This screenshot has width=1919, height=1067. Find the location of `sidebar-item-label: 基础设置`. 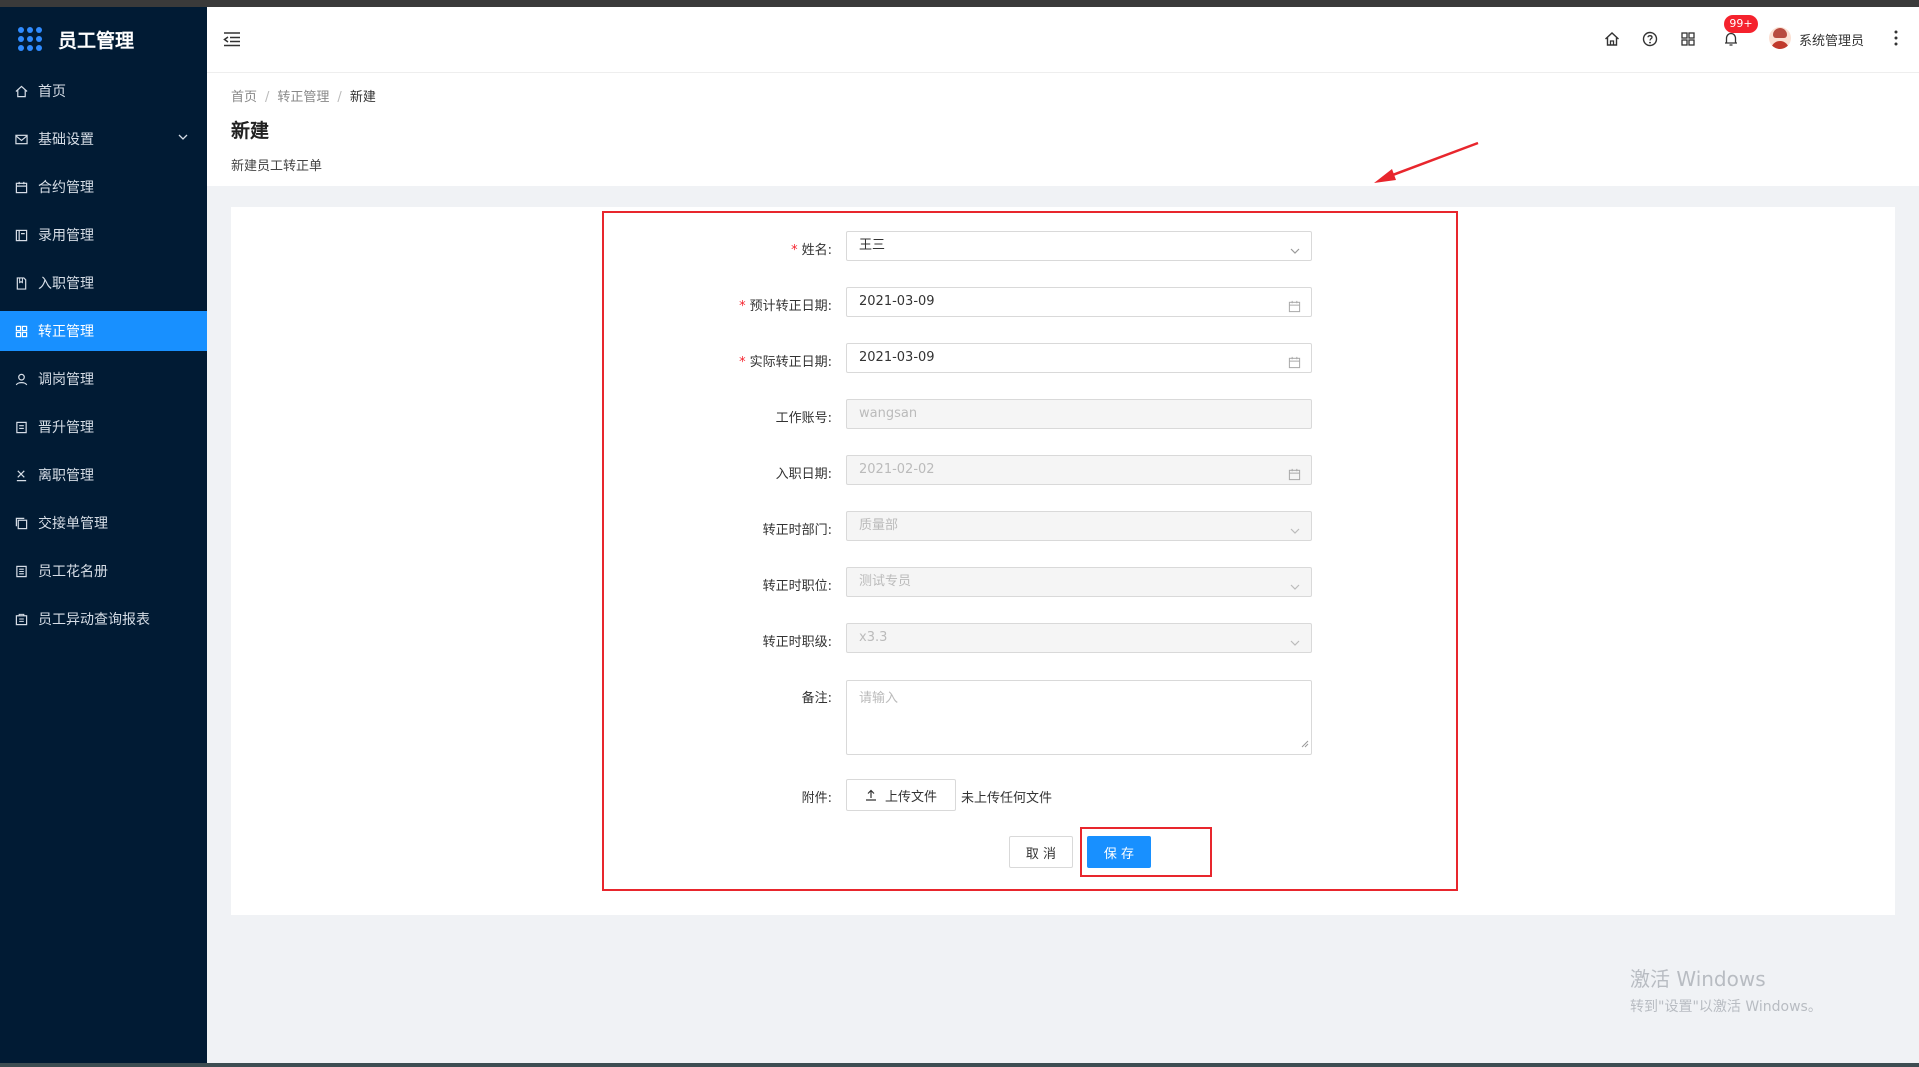

sidebar-item-label: 基础设置 is located at coordinates (66, 140).